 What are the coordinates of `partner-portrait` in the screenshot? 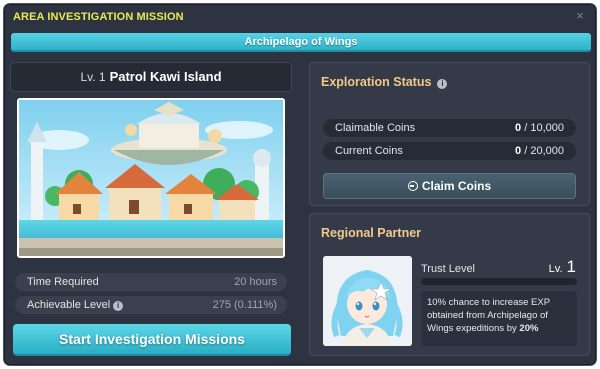 It's located at (367, 301).